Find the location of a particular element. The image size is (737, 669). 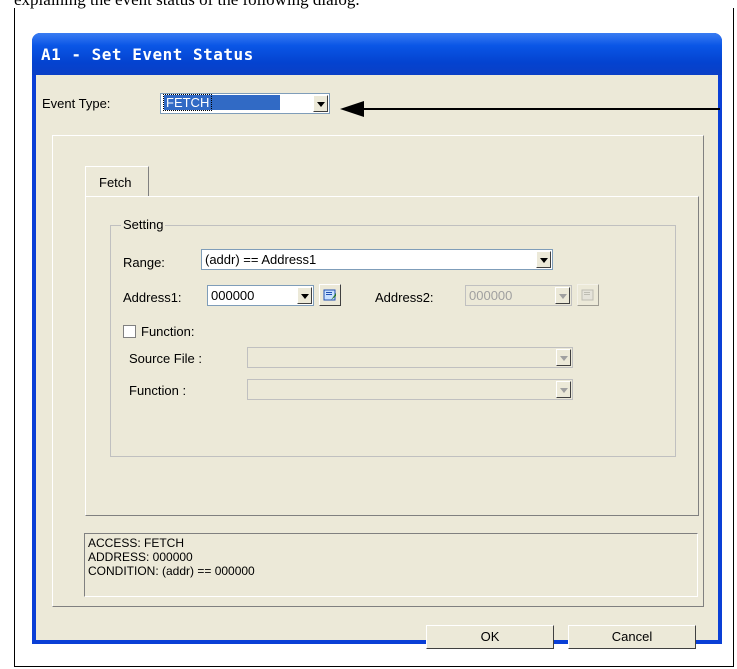

annotation-arrow-line is located at coordinates (540, 109).